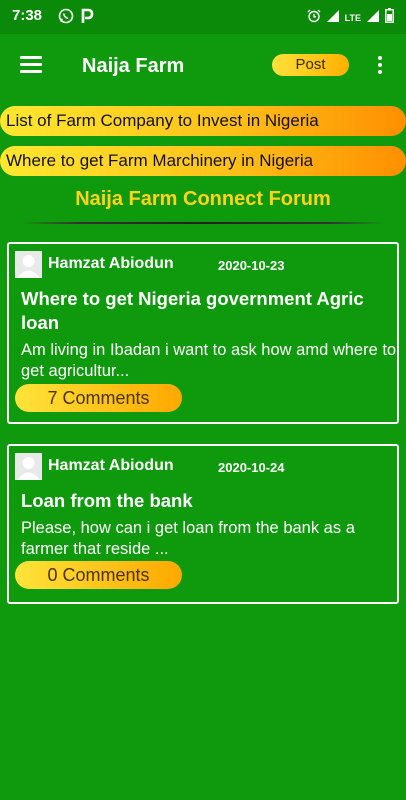  I want to click on status-right-icons: LTE, so click(350, 18).